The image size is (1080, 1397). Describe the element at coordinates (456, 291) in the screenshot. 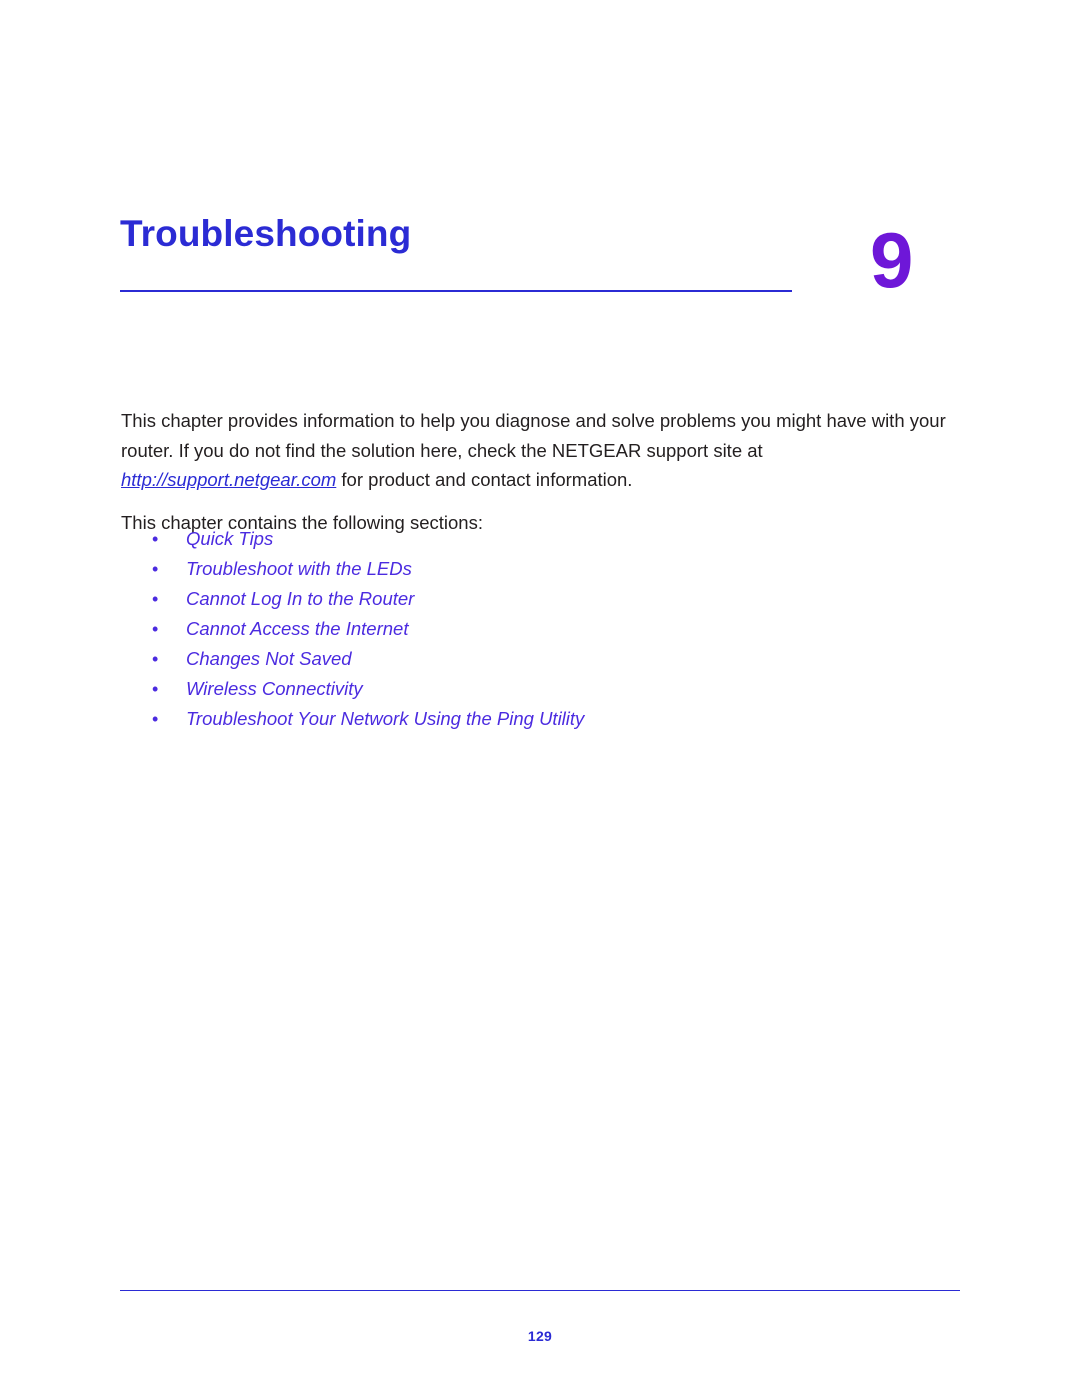

I see `title-divider` at that location.